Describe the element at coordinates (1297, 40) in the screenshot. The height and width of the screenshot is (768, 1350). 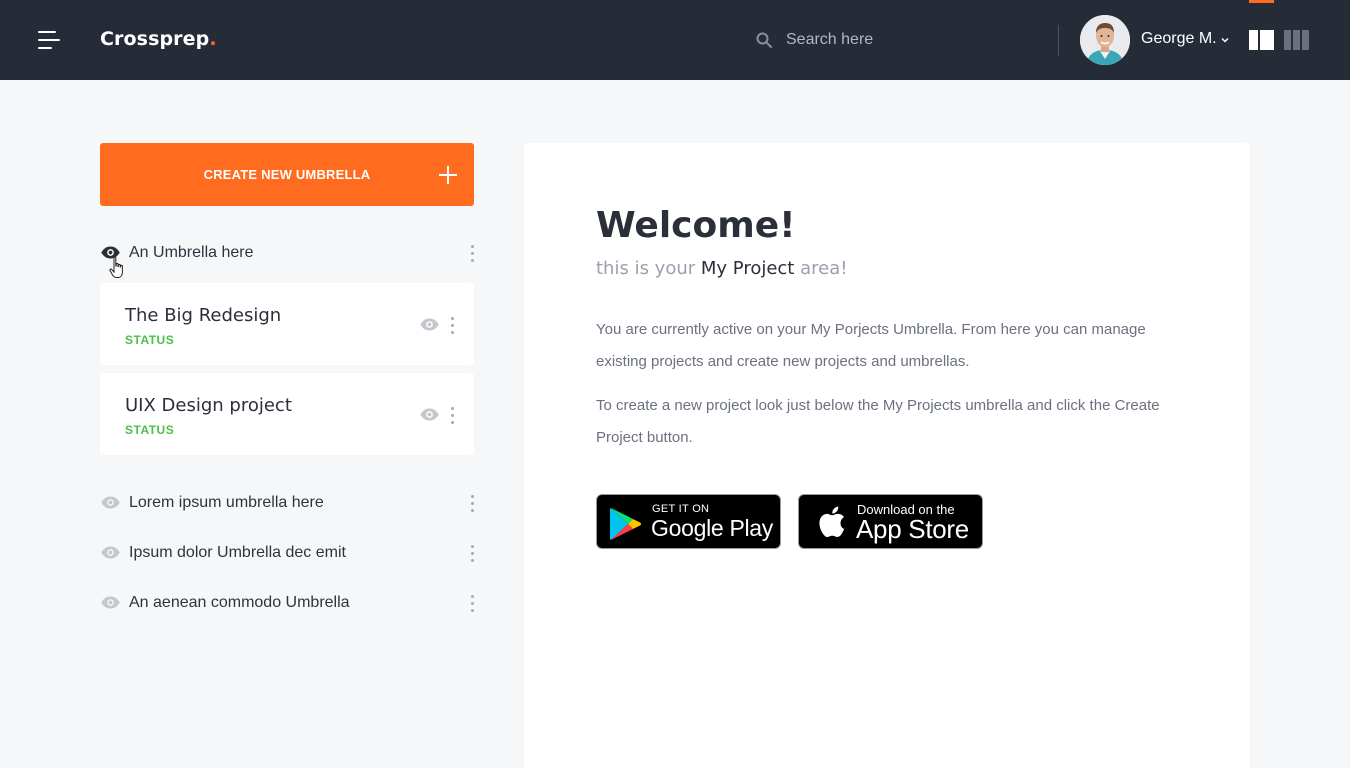
I see `layout-columns-icon` at that location.